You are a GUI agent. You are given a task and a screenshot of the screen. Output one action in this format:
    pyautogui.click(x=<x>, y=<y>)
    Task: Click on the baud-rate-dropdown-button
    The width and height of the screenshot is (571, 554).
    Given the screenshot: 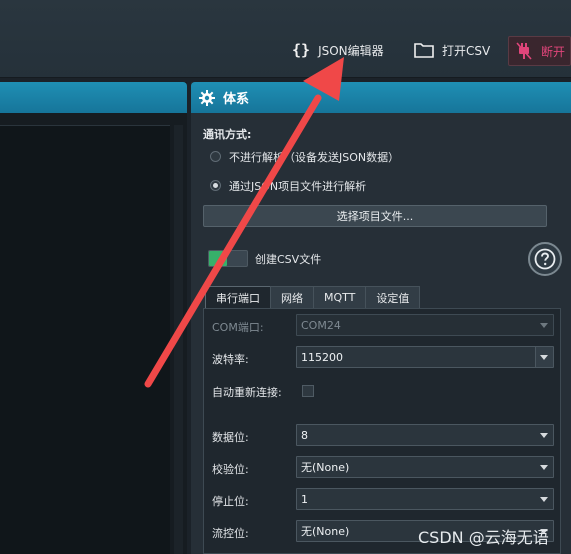 What is the action you would take?
    pyautogui.click(x=544, y=357)
    